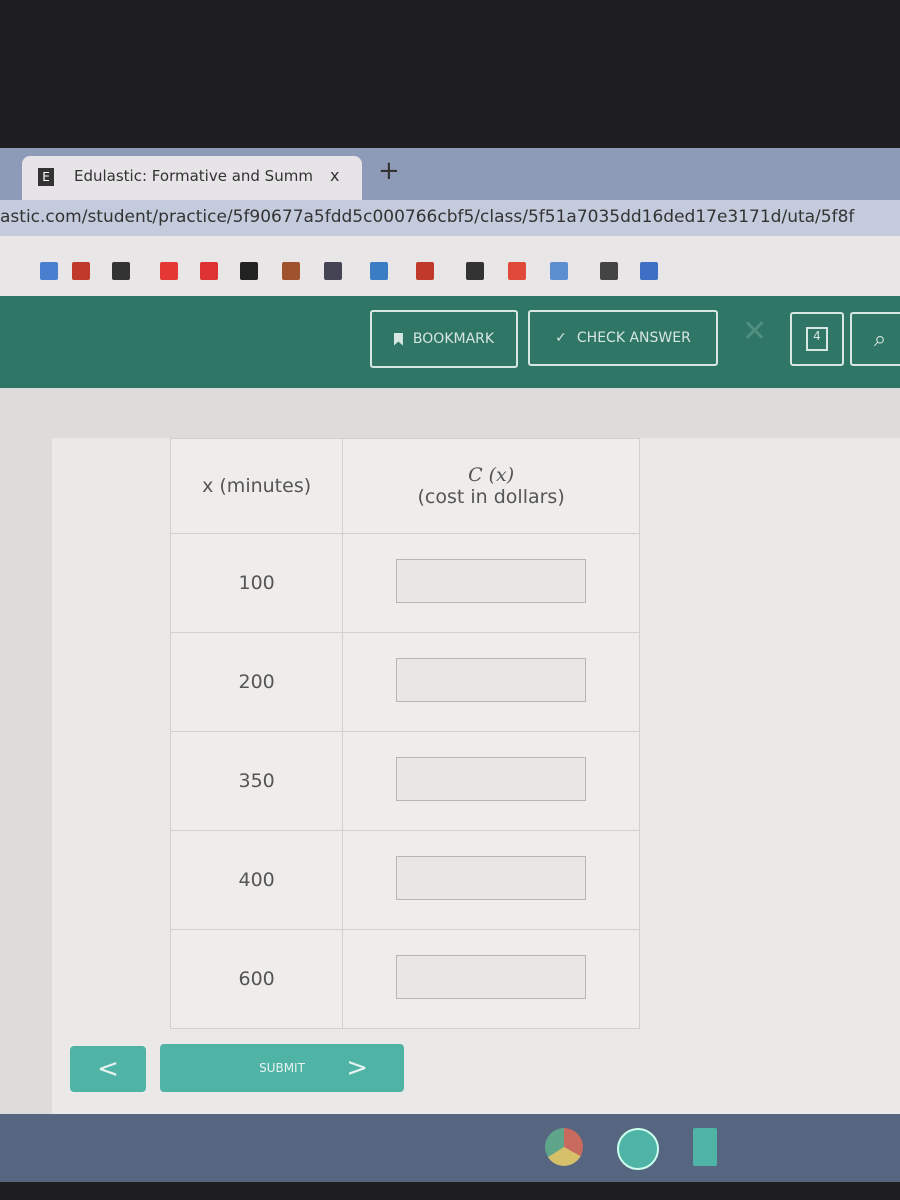  I want to click on compass-icon, so click(379, 271).